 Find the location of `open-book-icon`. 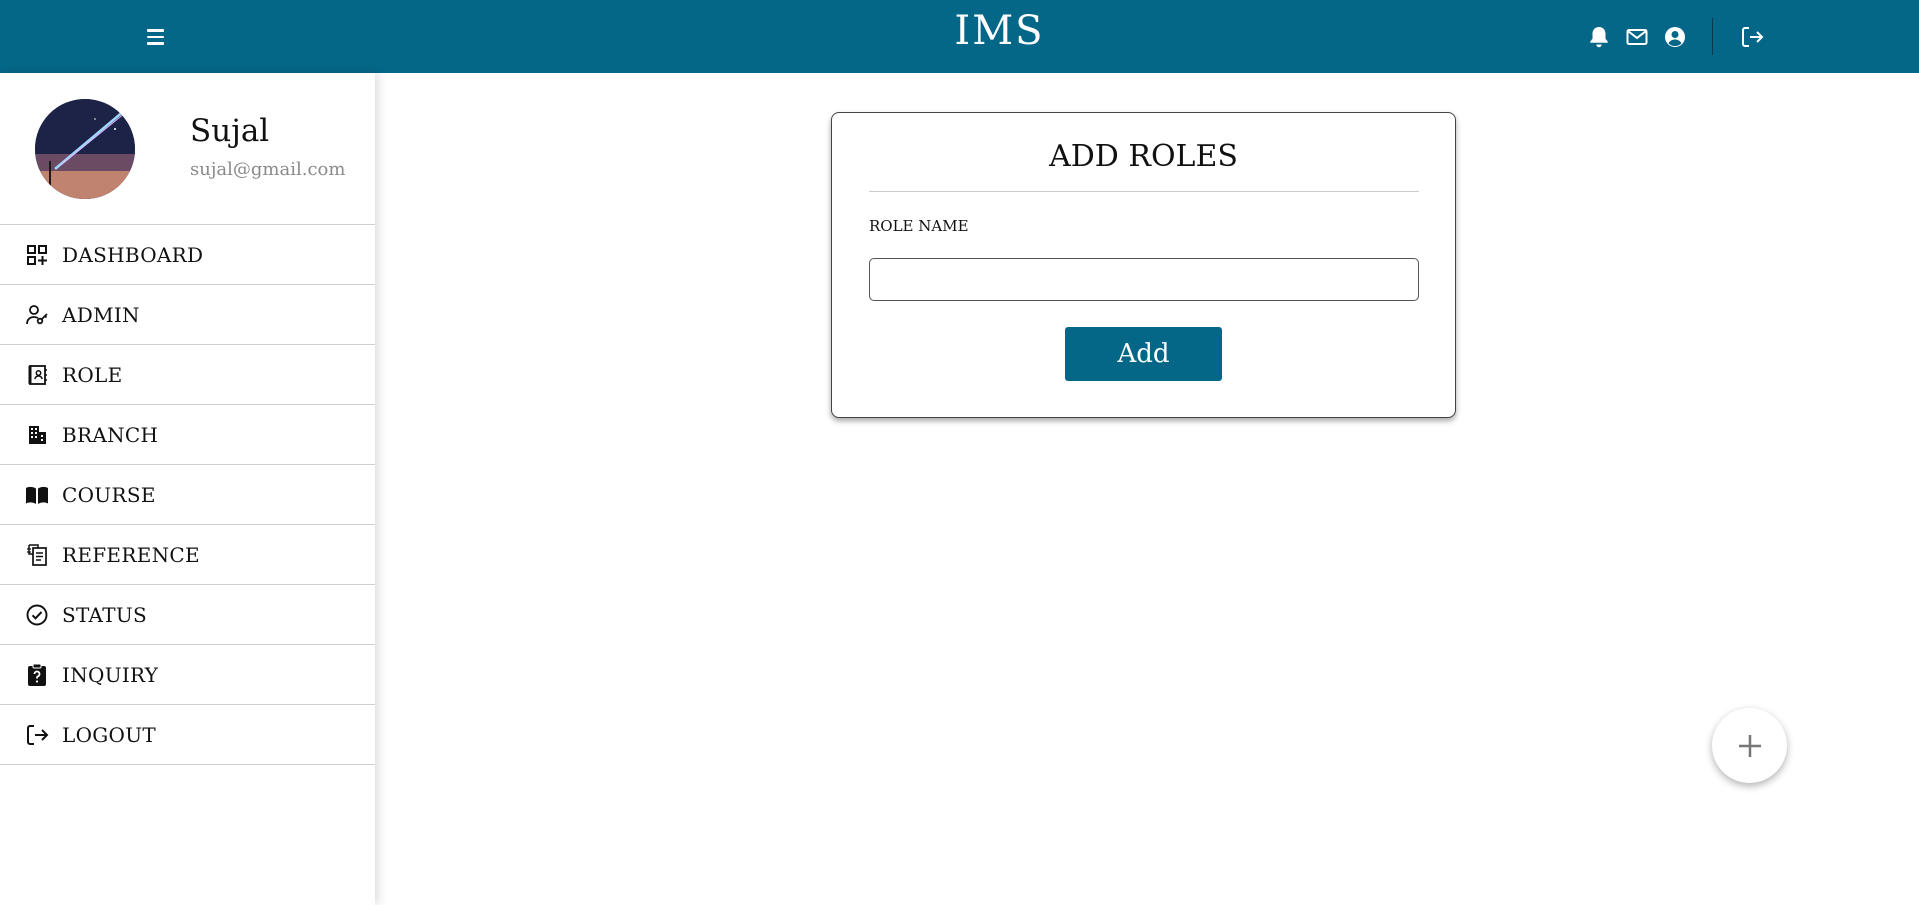

open-book-icon is located at coordinates (37, 495).